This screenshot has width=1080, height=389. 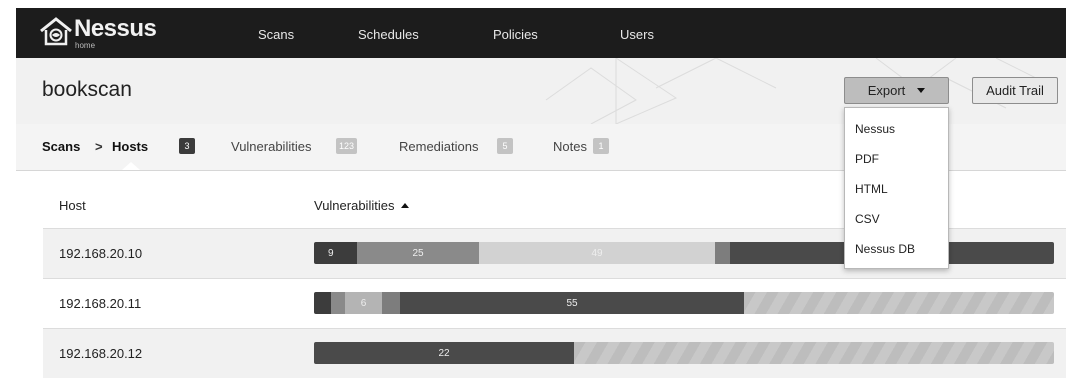 I want to click on export-option-html: HTML, so click(x=896, y=189).